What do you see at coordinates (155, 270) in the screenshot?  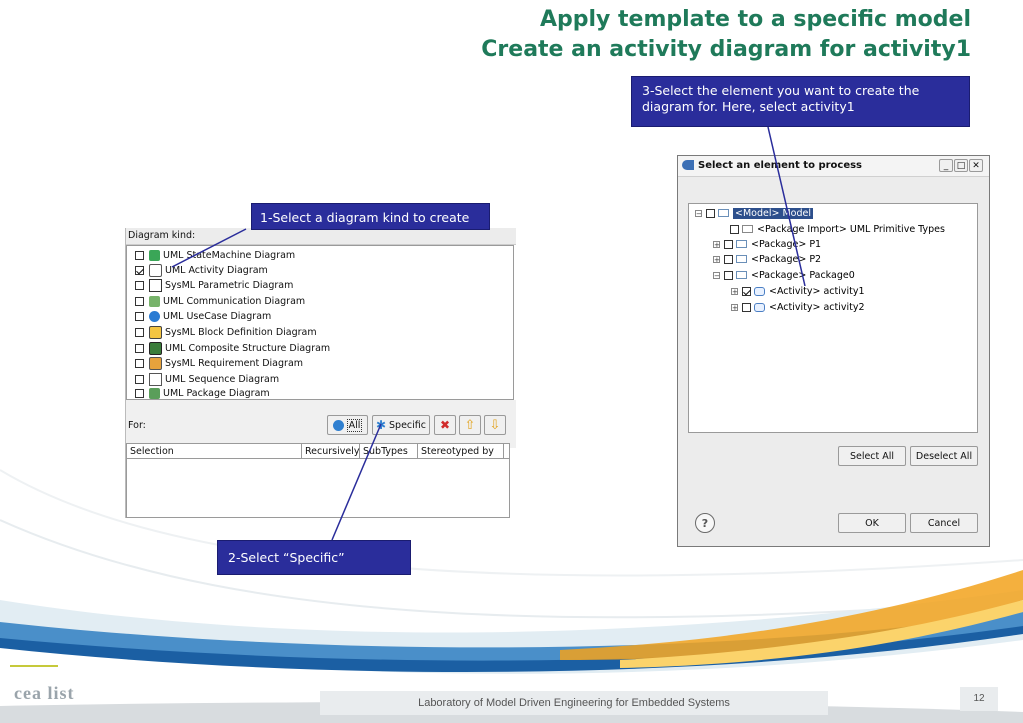 I see `activity-diagram-icon` at bounding box center [155, 270].